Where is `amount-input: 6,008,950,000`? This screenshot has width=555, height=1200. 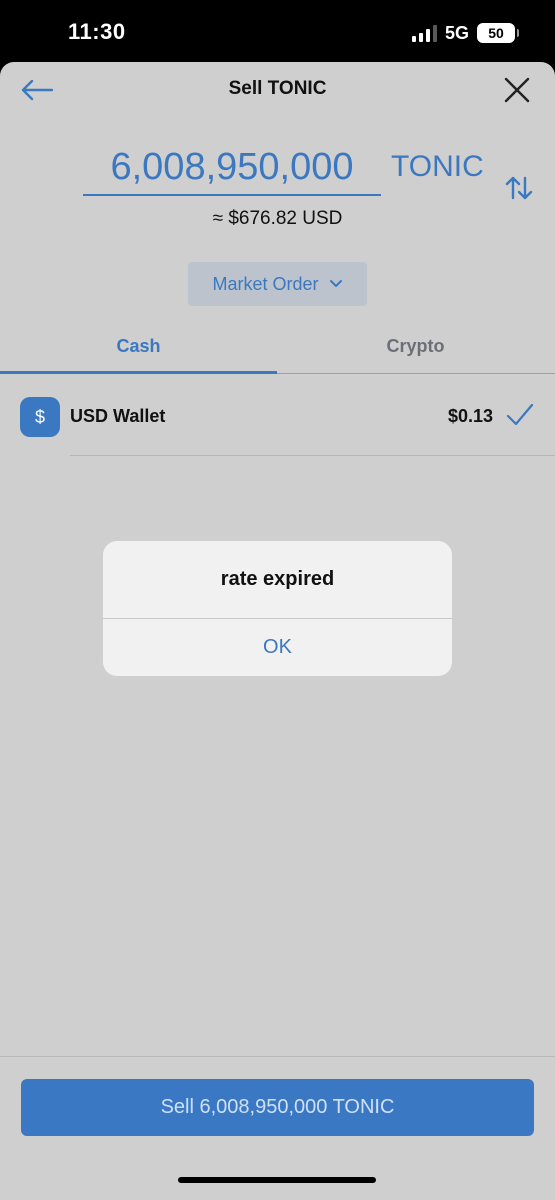 amount-input: 6,008,950,000 is located at coordinates (232, 170).